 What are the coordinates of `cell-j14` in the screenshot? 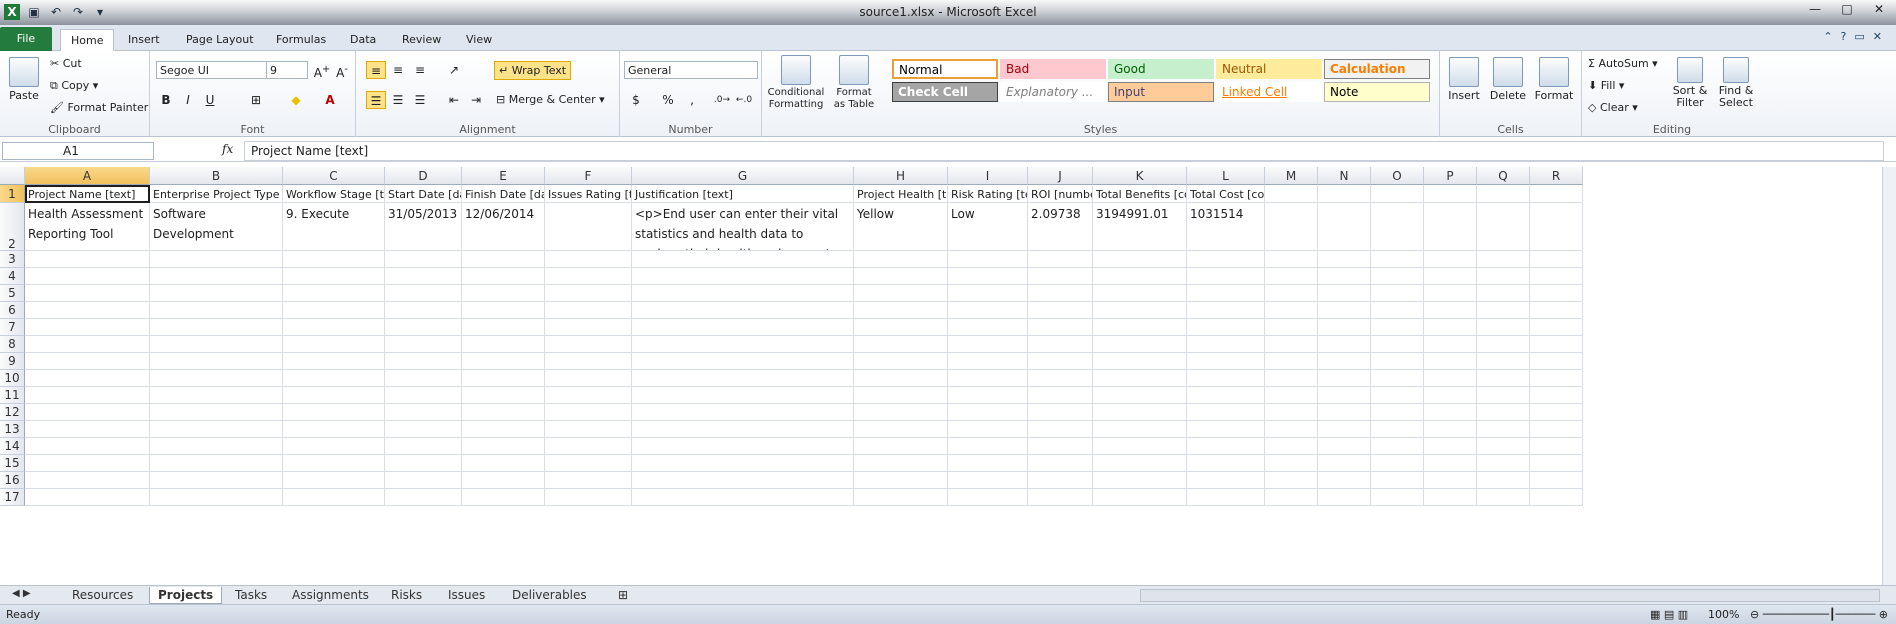 It's located at (1060, 446).